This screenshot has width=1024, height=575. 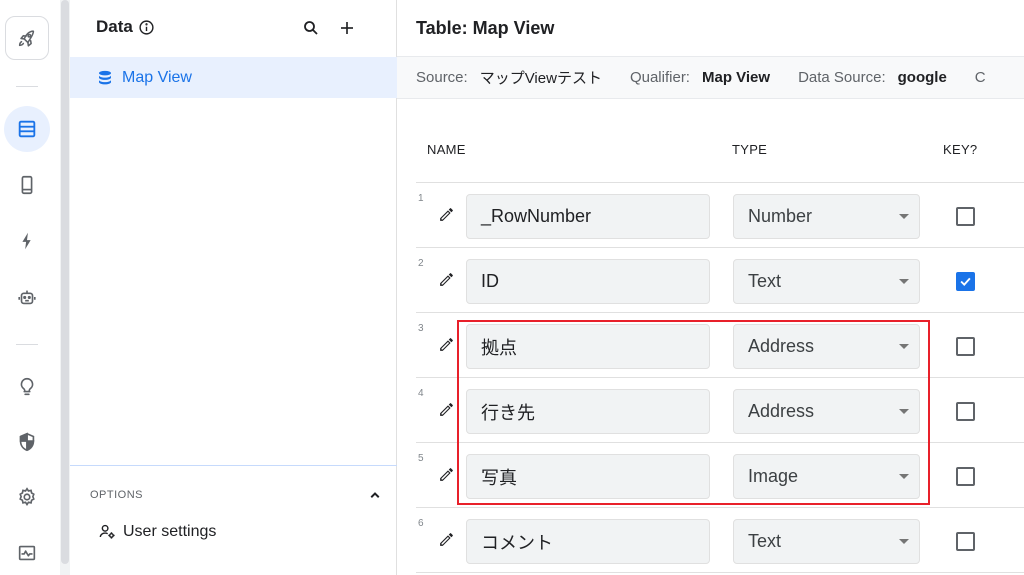 What do you see at coordinates (980, 77) in the screenshot?
I see `truncated-label: C` at bounding box center [980, 77].